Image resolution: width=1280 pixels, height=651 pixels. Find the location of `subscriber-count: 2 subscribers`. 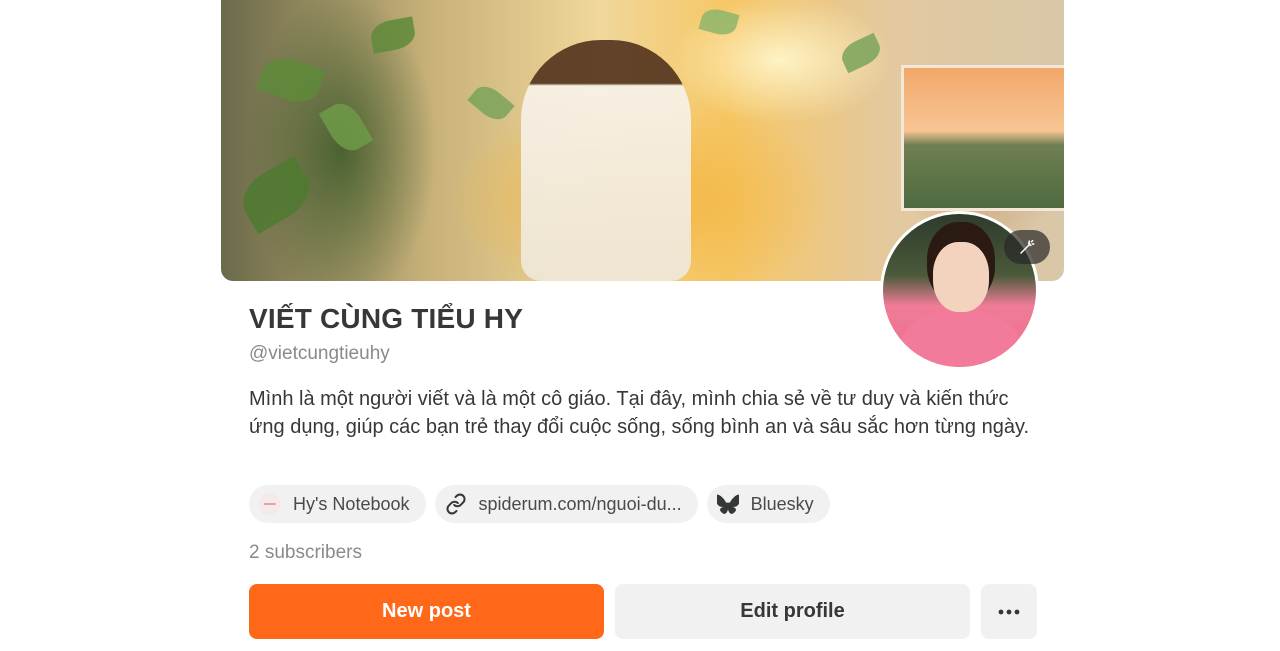

subscriber-count: 2 subscribers is located at coordinates (305, 553).